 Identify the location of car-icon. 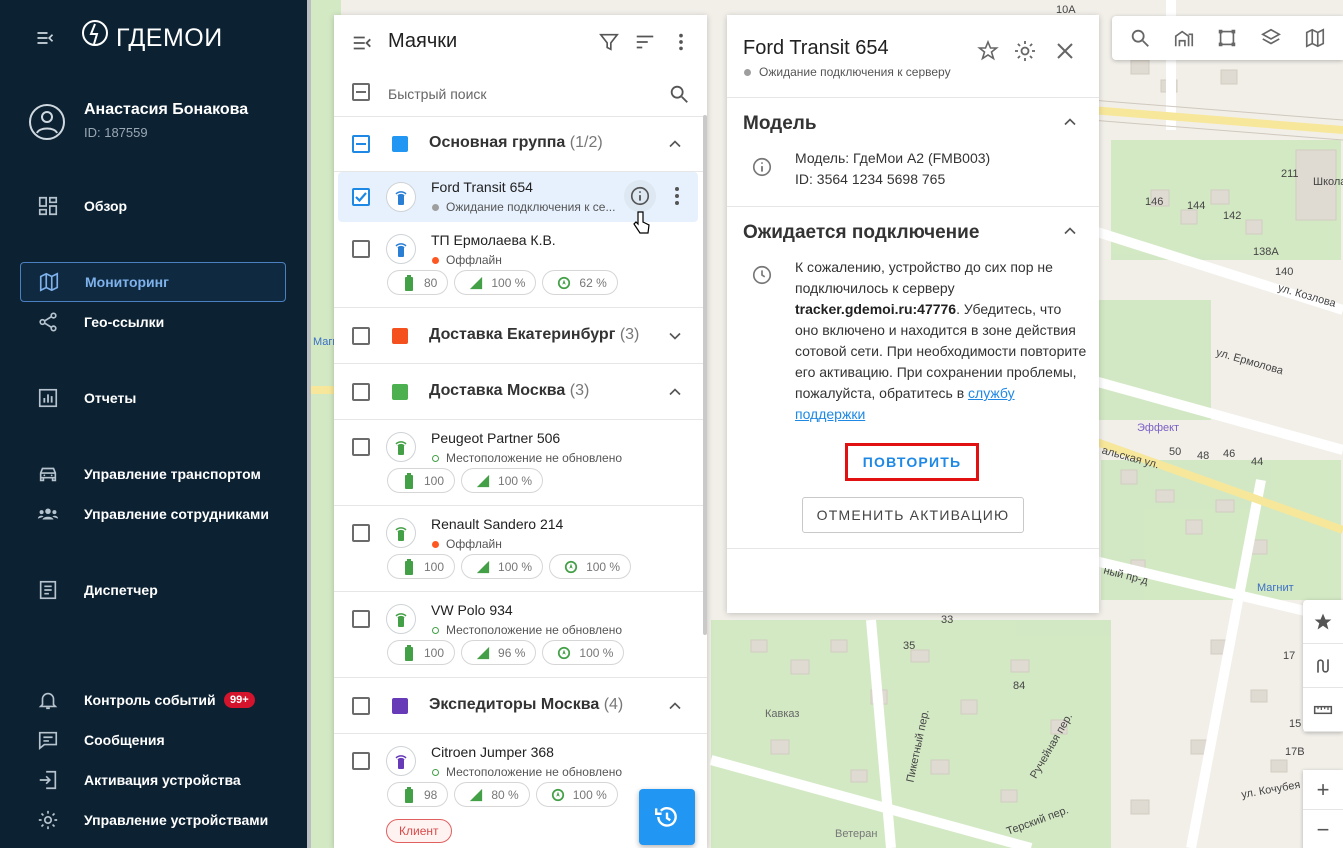
(48, 474).